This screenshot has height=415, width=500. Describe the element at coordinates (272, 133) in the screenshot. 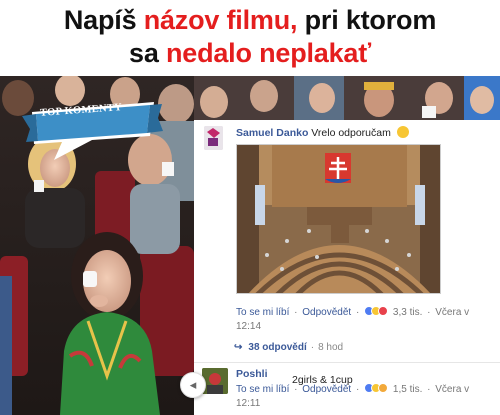

I see `comment-author: Samuel Danko` at that location.